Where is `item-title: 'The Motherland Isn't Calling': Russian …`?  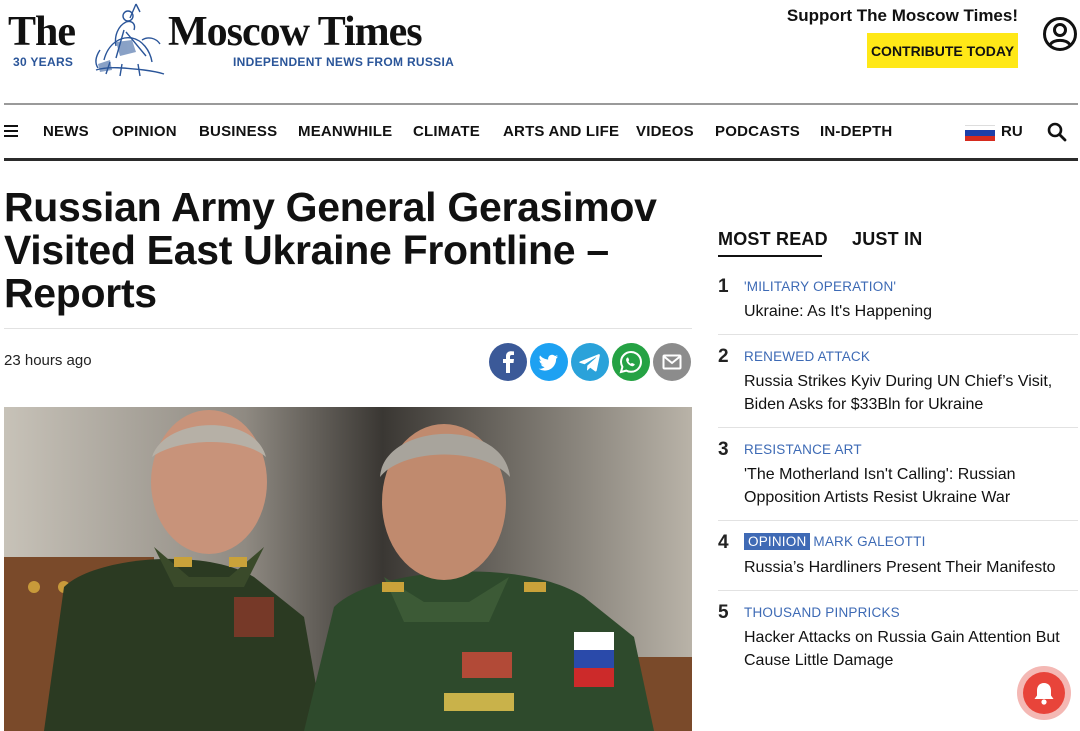
item-title: 'The Motherland Isn't Calling': Russian … is located at coordinates (912, 486).